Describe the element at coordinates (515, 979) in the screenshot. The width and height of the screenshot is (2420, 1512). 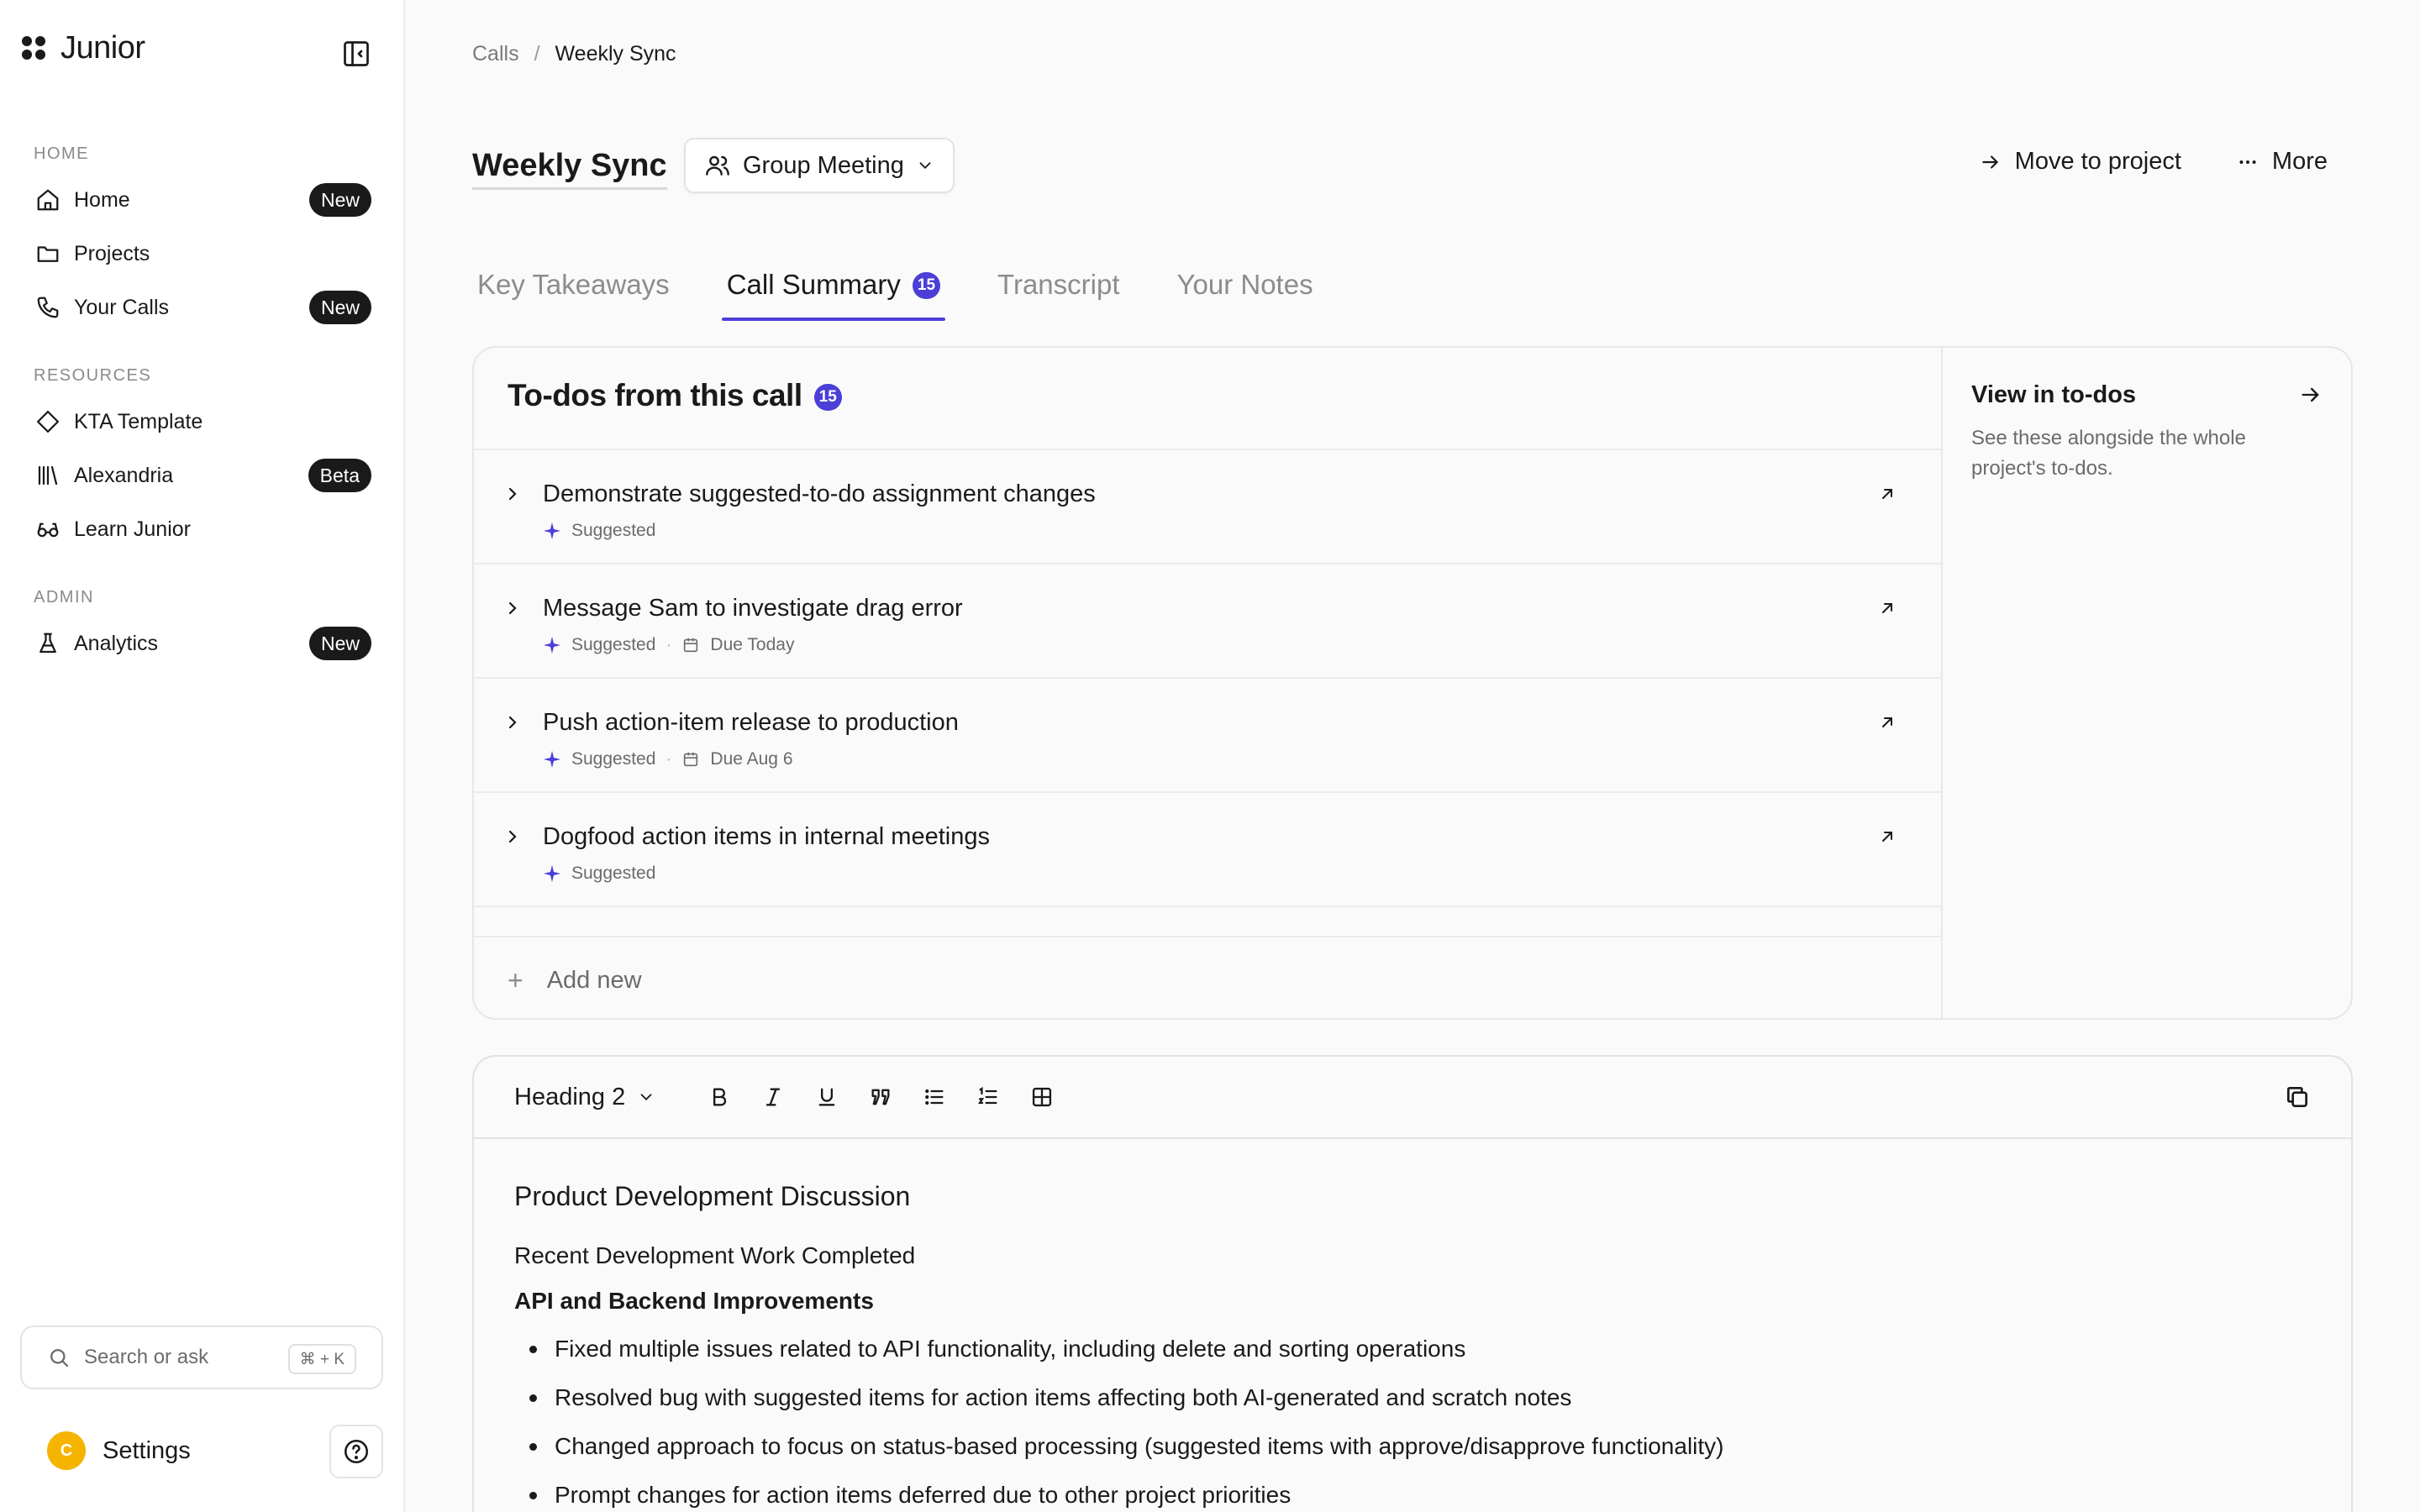
I see `plus-icon: +` at that location.